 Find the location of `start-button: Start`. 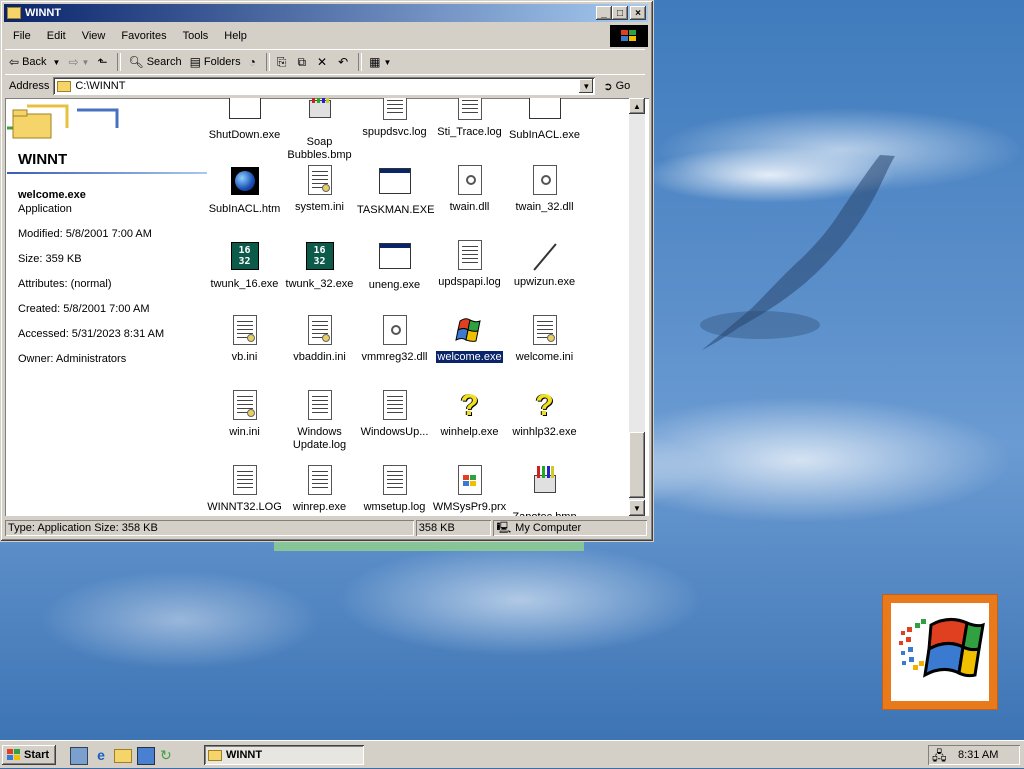

start-button: Start is located at coordinates (29, 755).